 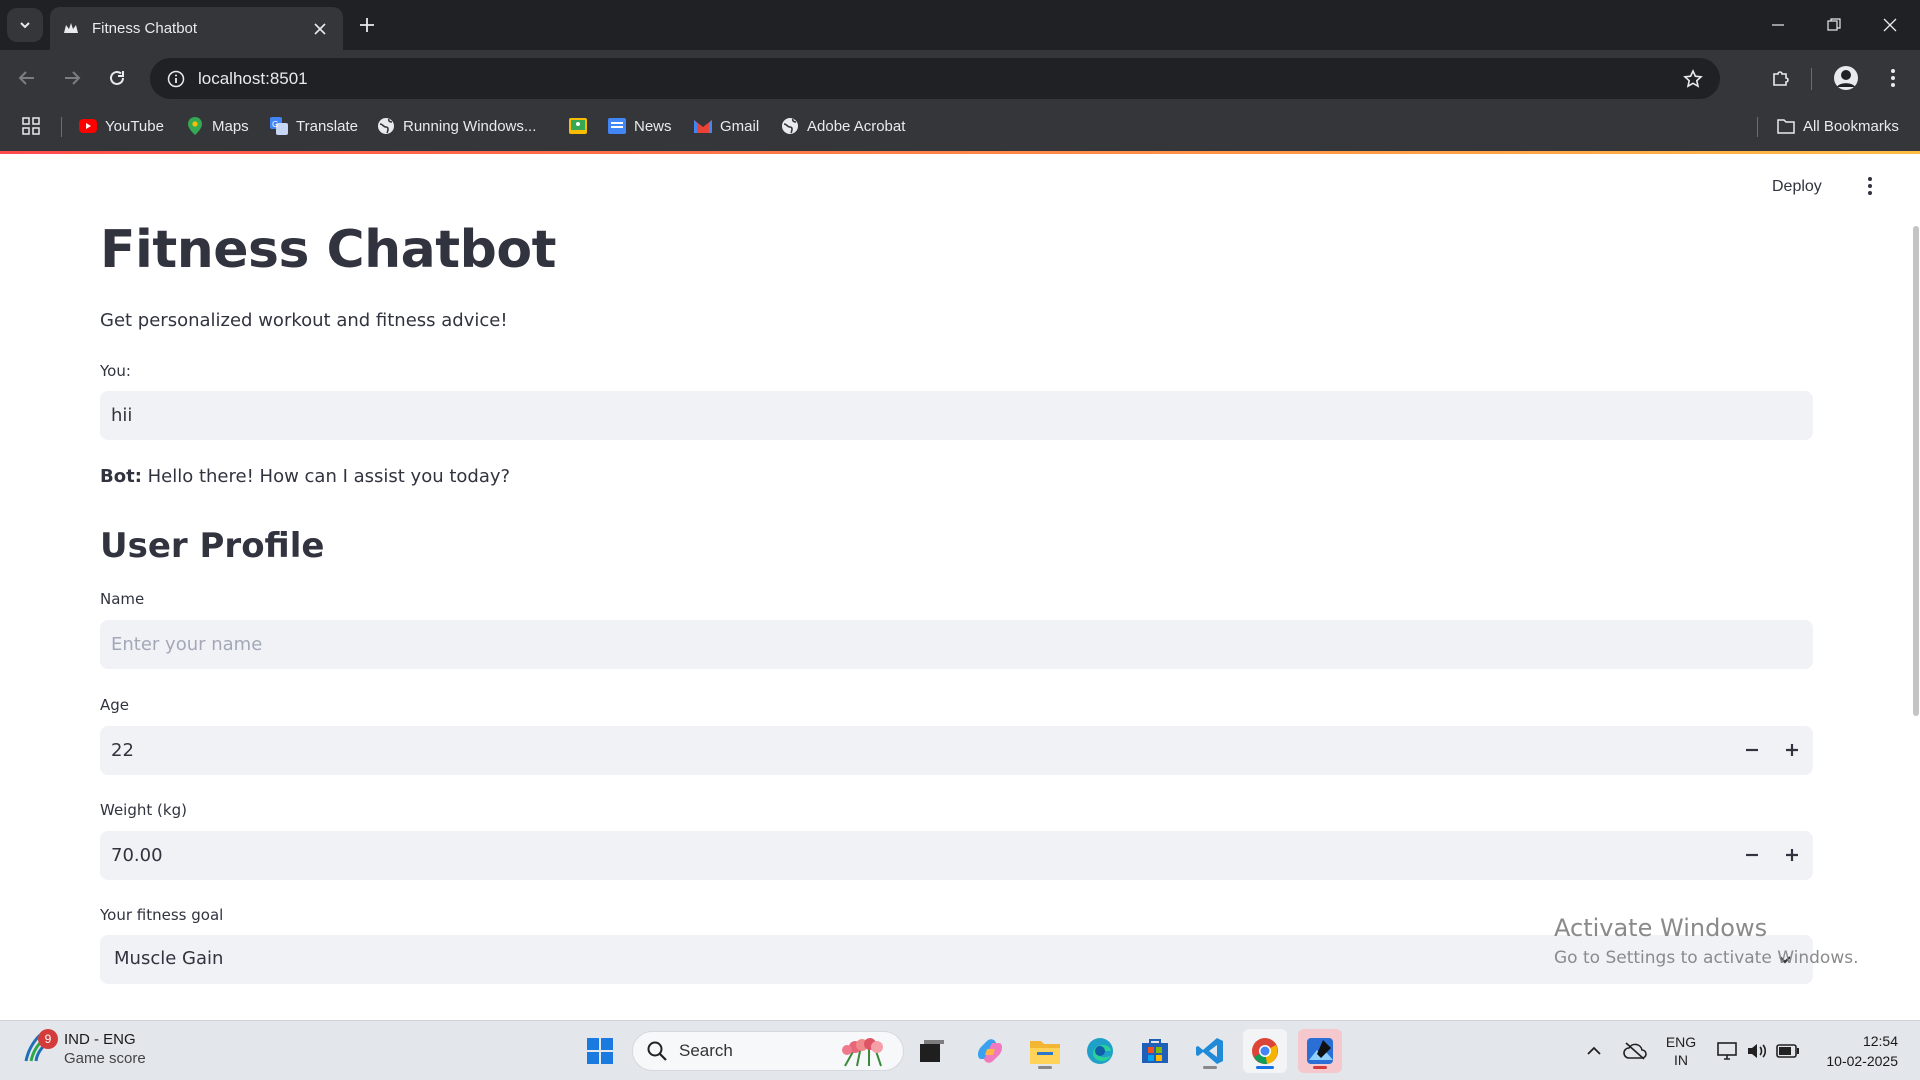 What do you see at coordinates (578, 126) in the screenshot?
I see `classroom-icon` at bounding box center [578, 126].